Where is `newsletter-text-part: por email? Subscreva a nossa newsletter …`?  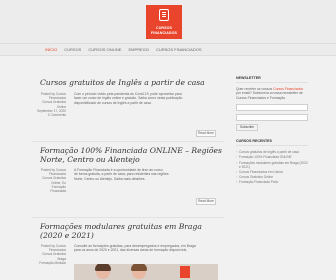
newsletter-text-part: por email? Subscreva a nossa newsletter … is located at coordinates (269, 95).